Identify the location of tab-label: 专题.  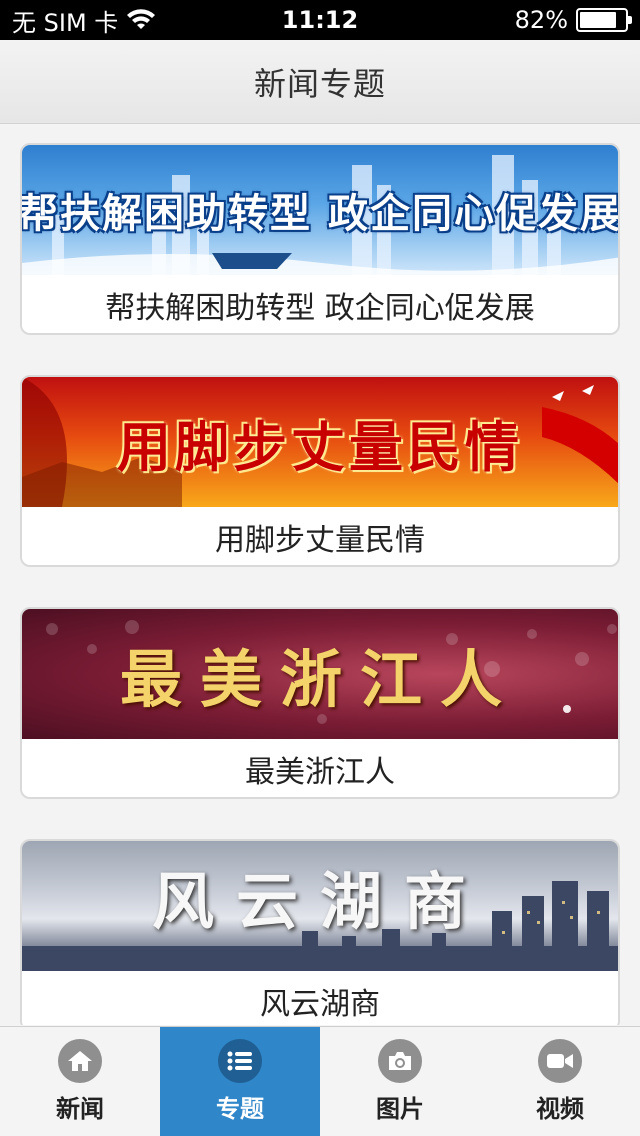
(240, 1109).